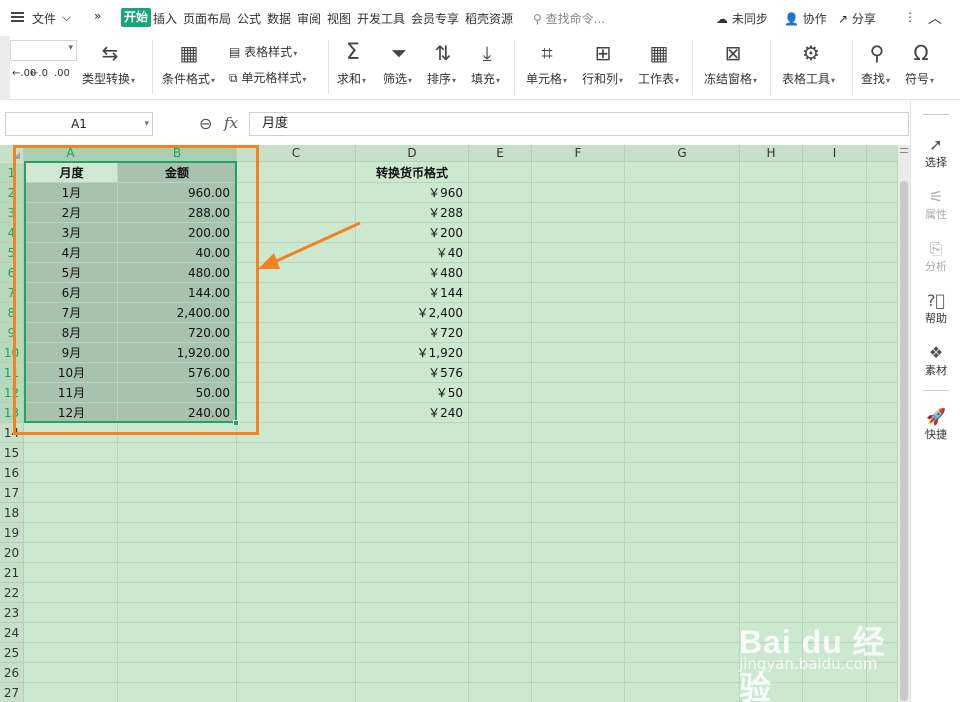 The height and width of the screenshot is (702, 960). I want to click on filter-button: 筛选▾, so click(397, 78).